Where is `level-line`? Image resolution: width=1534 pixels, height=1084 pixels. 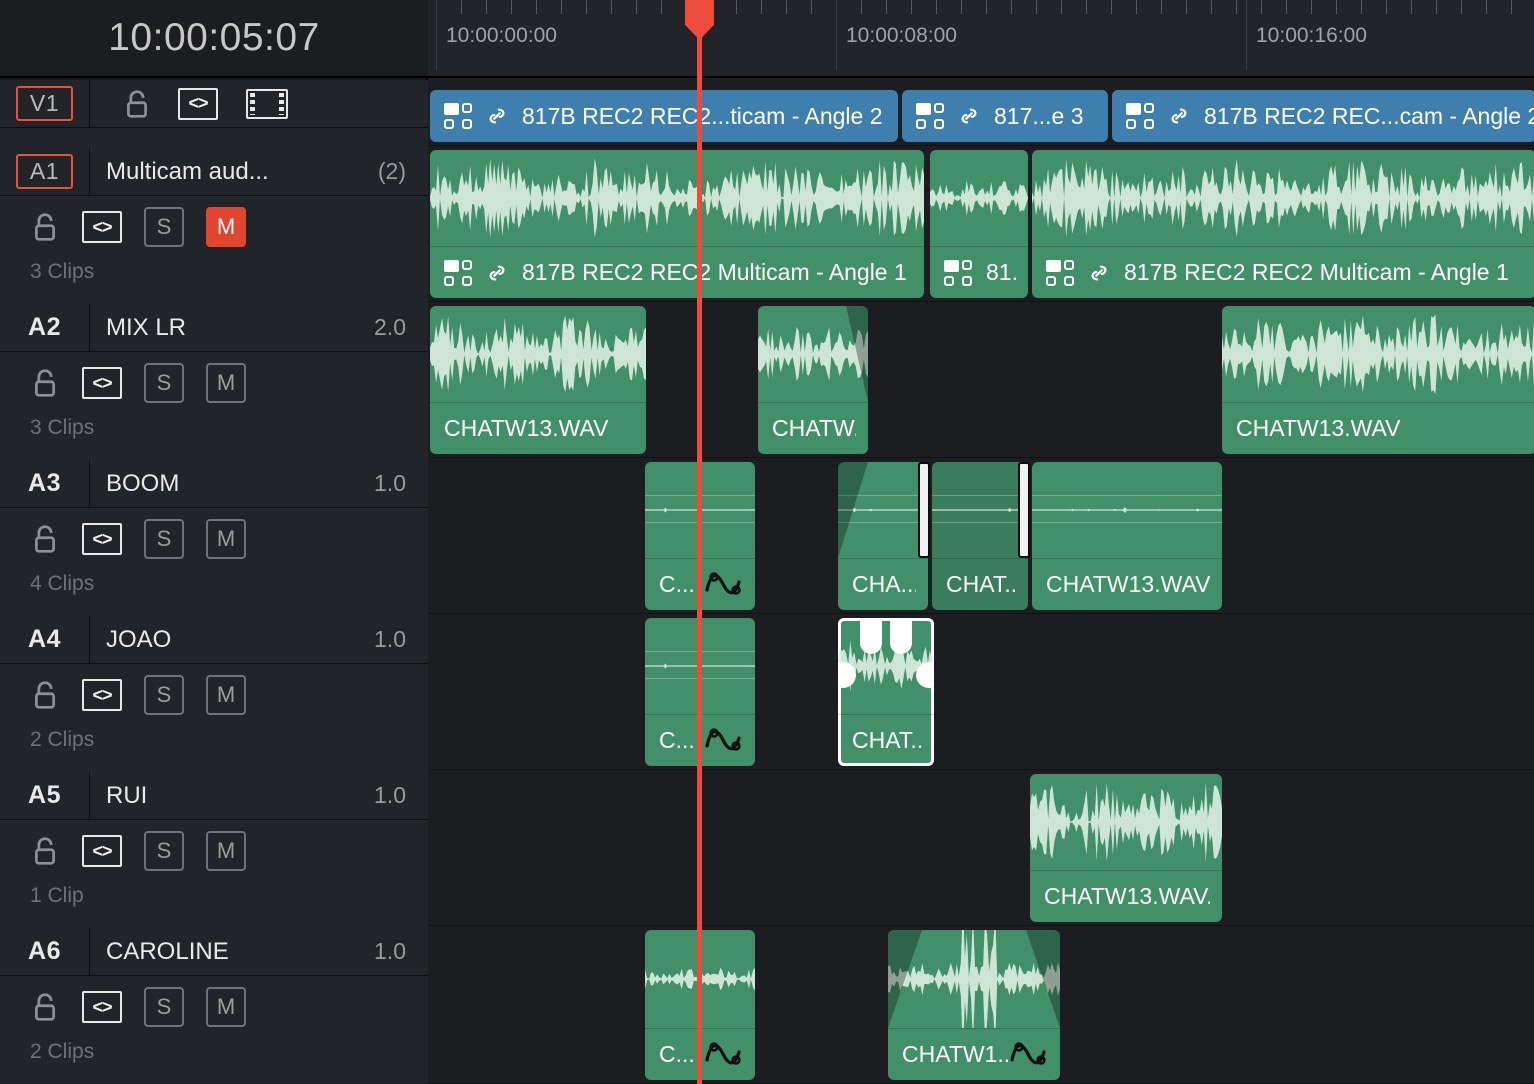 level-line is located at coordinates (1127, 522).